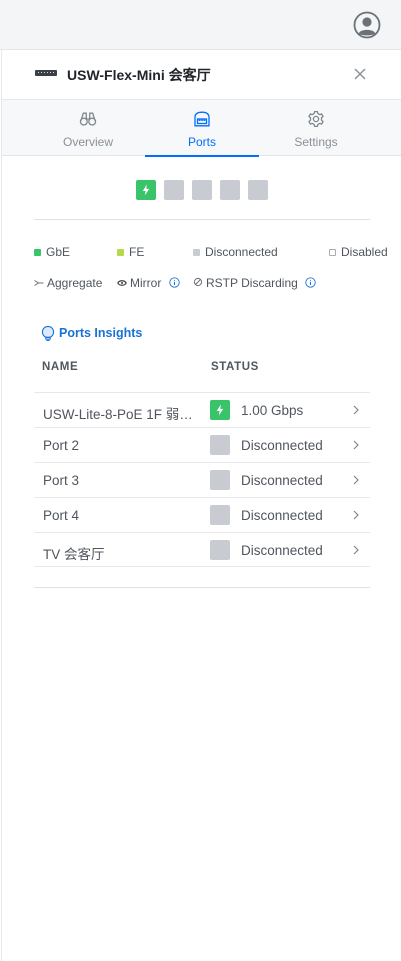  I want to click on table-row: Port 2 Disconnected, so click(202, 444).